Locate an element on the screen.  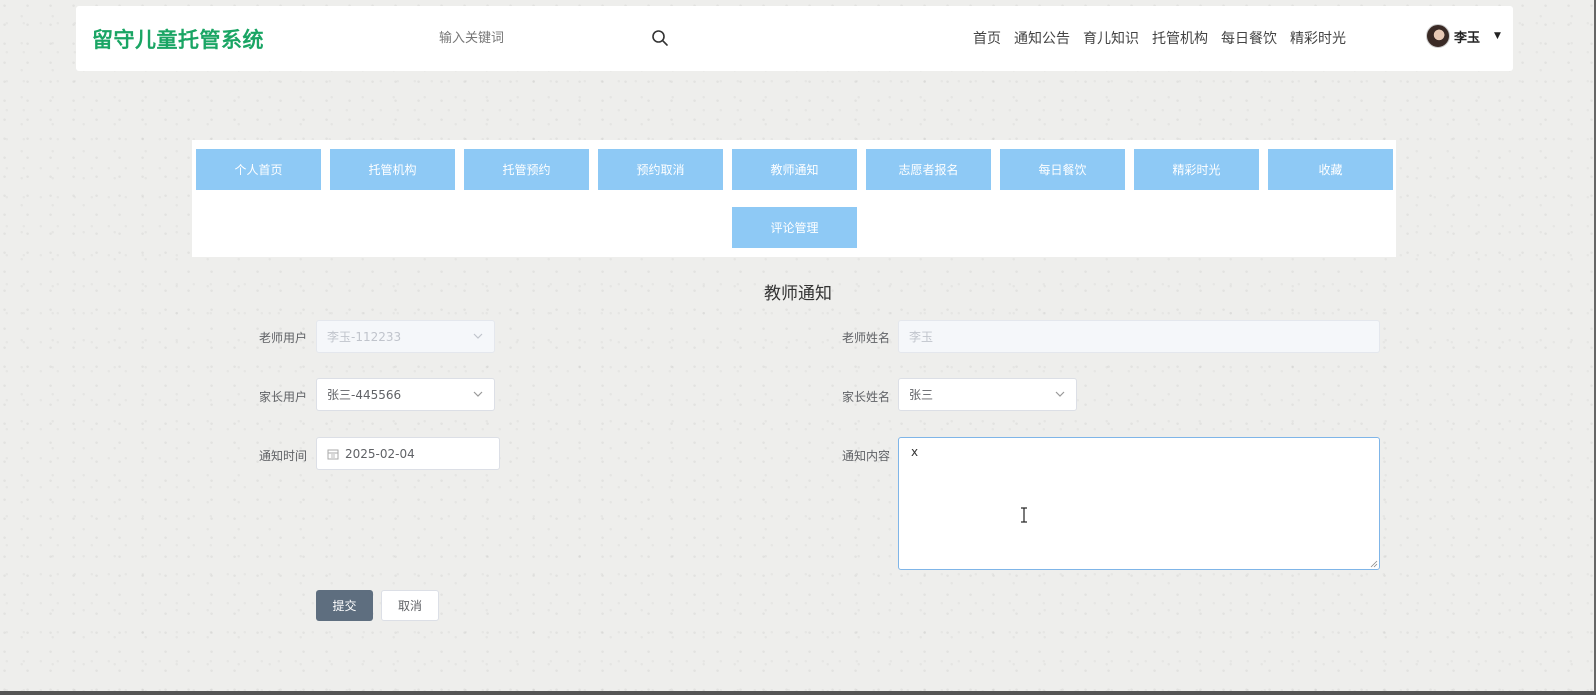
parent-name-select: 张三 is located at coordinates (987, 394).